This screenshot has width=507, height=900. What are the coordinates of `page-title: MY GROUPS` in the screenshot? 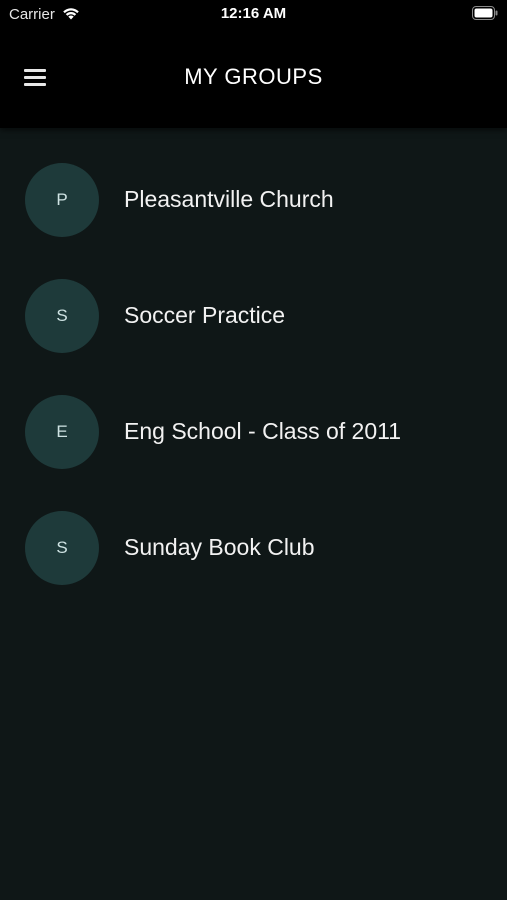 It's located at (253, 76).